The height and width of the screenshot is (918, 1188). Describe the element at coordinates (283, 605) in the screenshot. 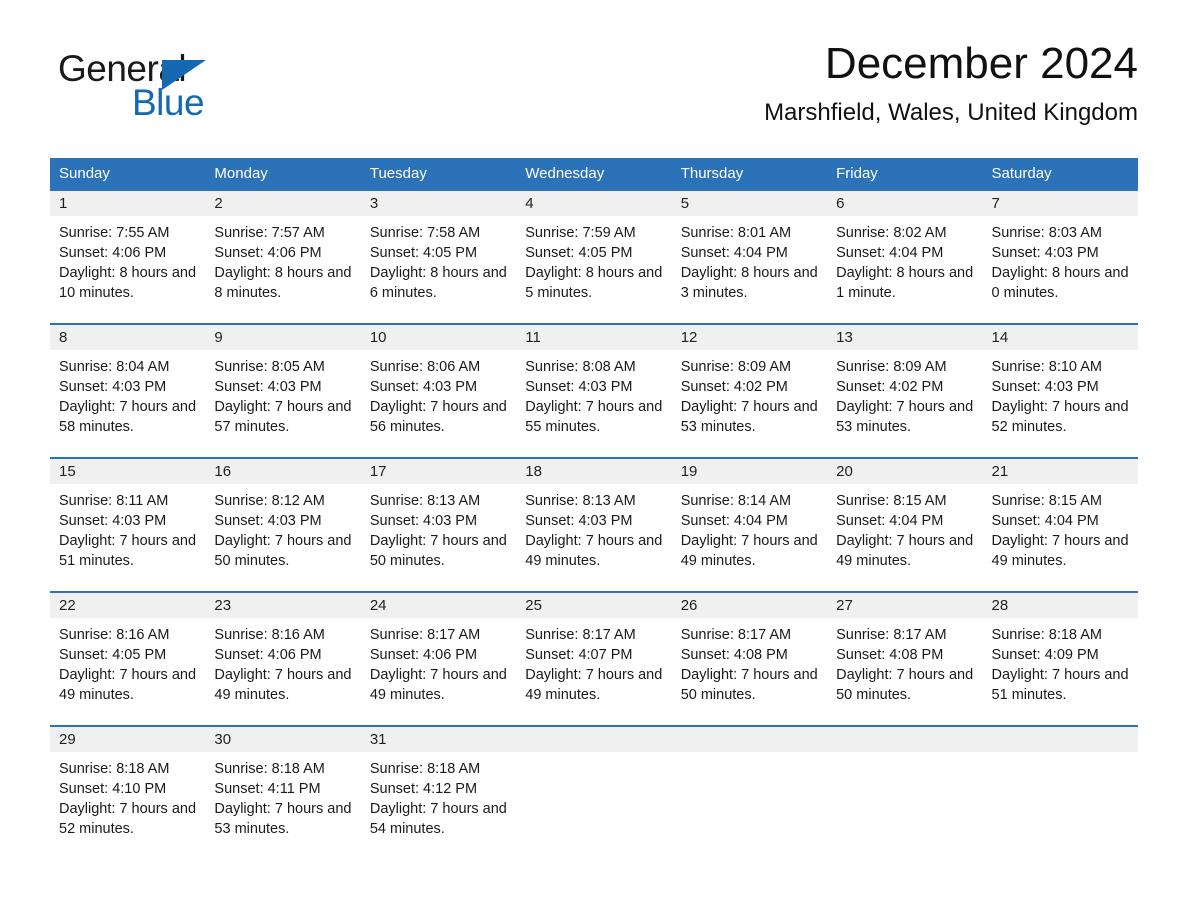

I see `day-number: 23` at that location.